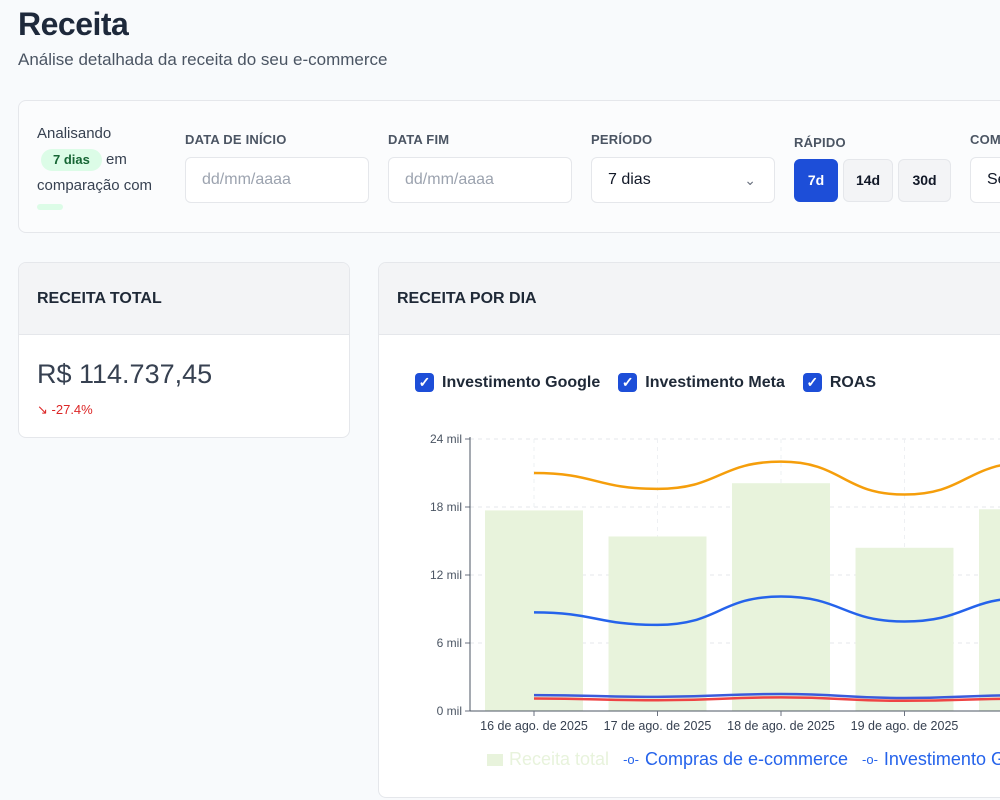 The width and height of the screenshot is (1000, 800). Describe the element at coordinates (95, 185) in the screenshot. I see `analyzing-suffix: comparação com` at that location.